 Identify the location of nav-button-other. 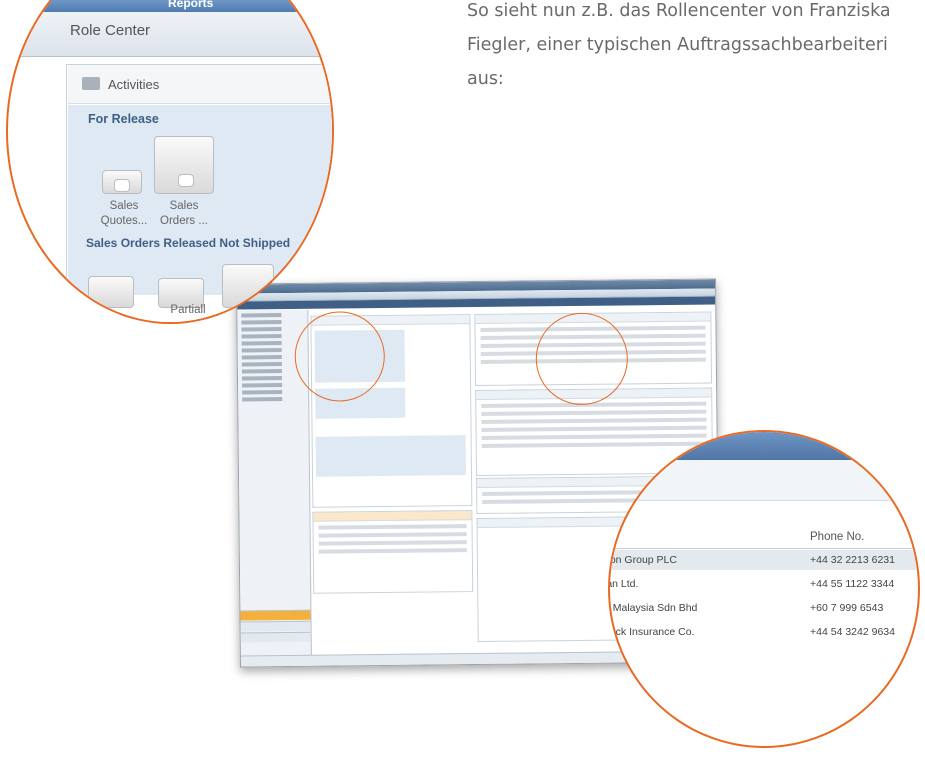
(275, 637).